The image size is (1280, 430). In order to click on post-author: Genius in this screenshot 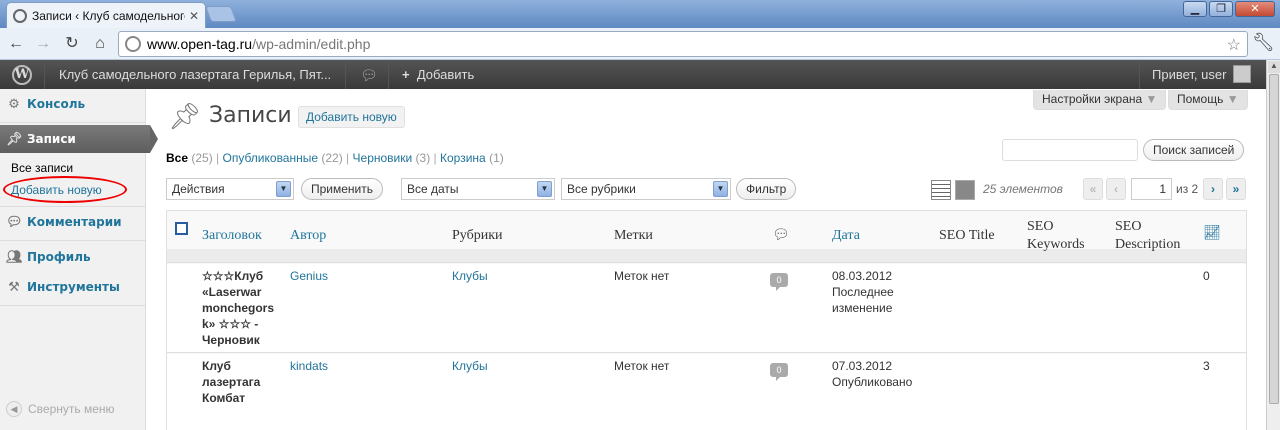, I will do `click(309, 276)`.